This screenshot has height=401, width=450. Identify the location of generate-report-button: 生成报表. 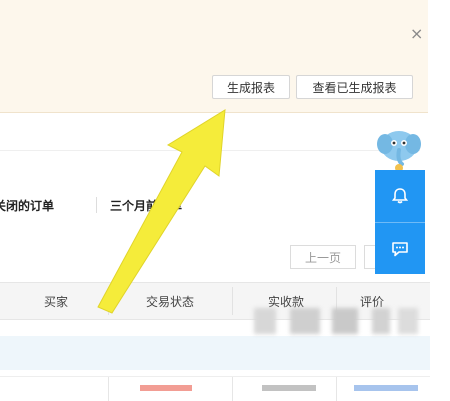
(251, 87).